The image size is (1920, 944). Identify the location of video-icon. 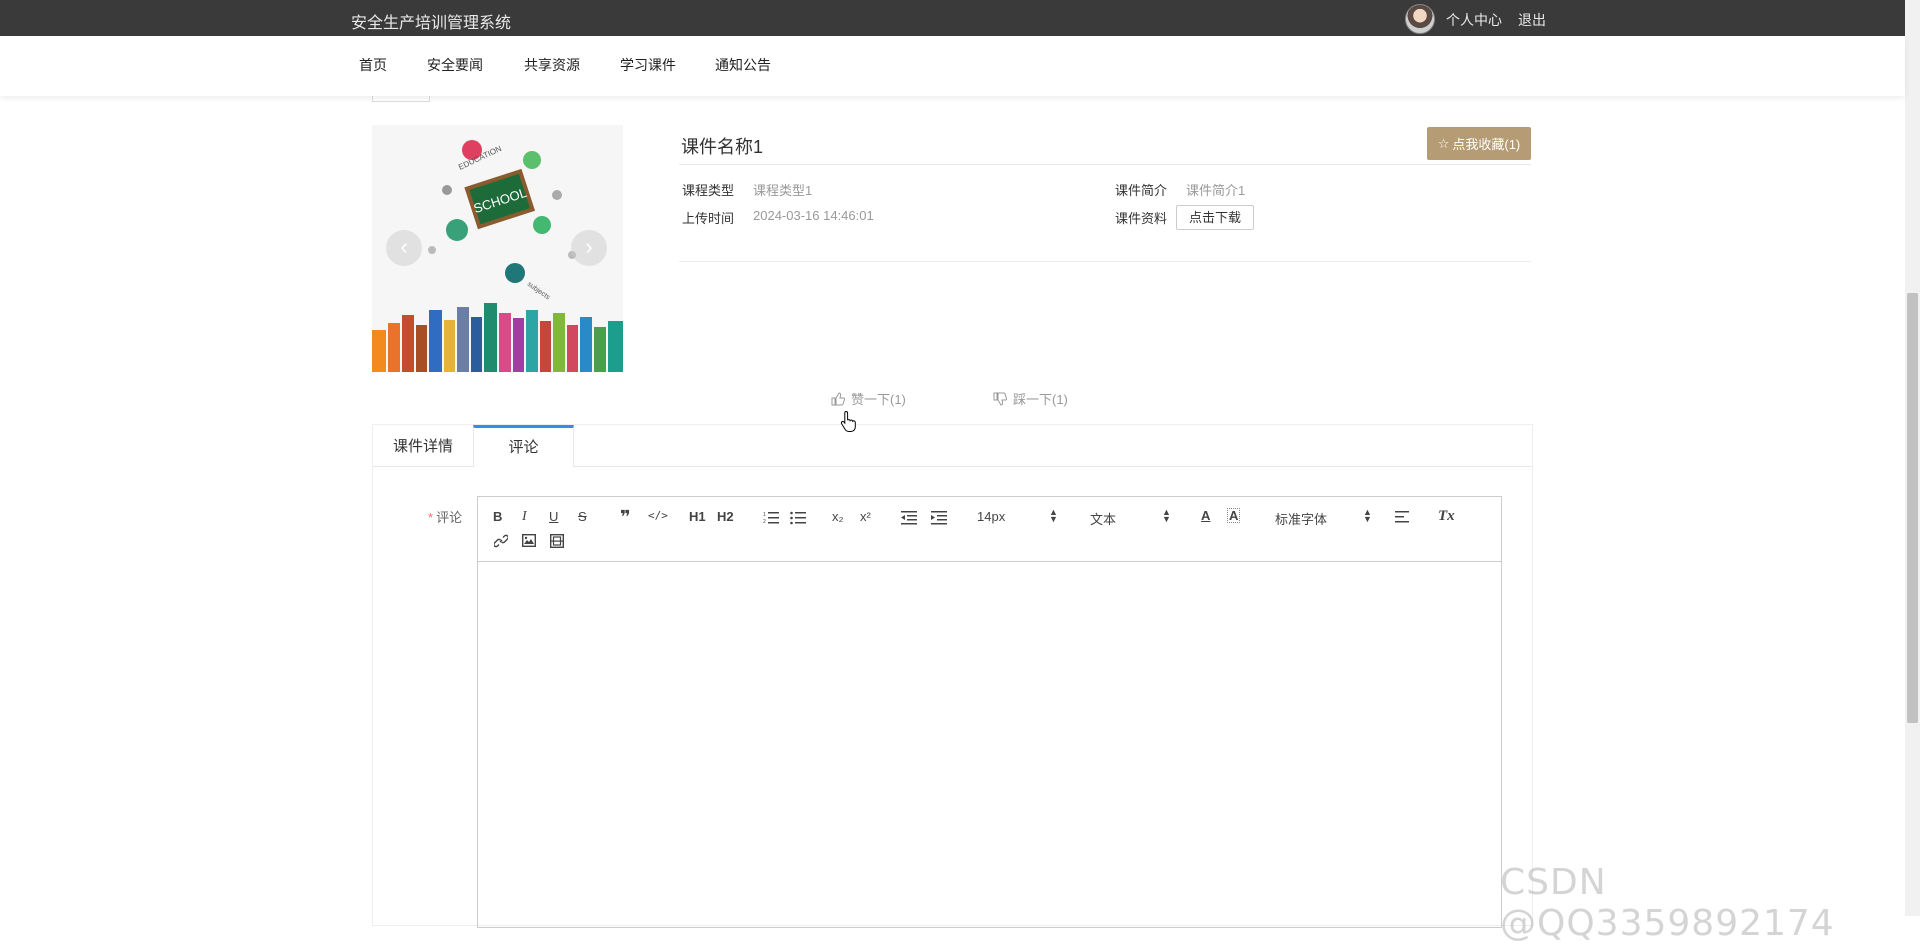
(557, 541).